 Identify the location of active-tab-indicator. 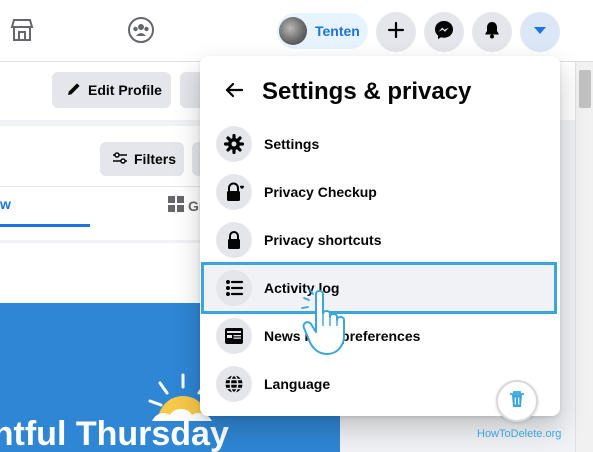
(45, 225).